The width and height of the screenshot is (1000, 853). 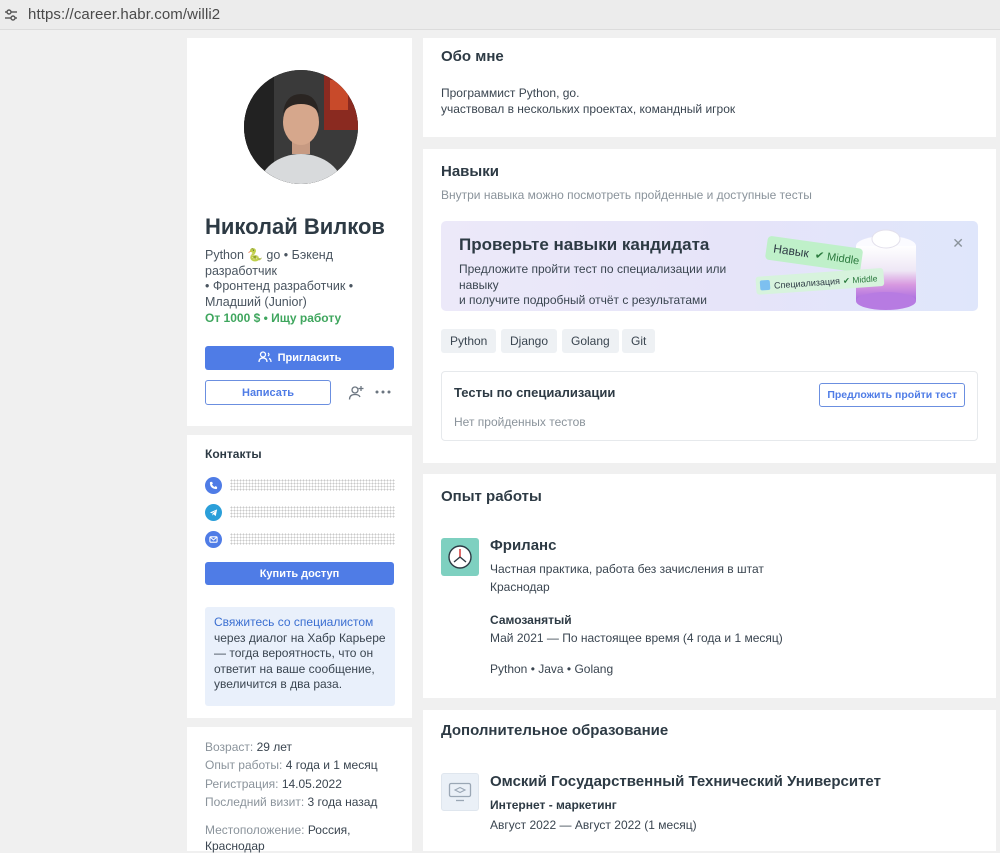 I want to click on last-visit-row: Последний визит: 3 года назад, so click(x=291, y=802).